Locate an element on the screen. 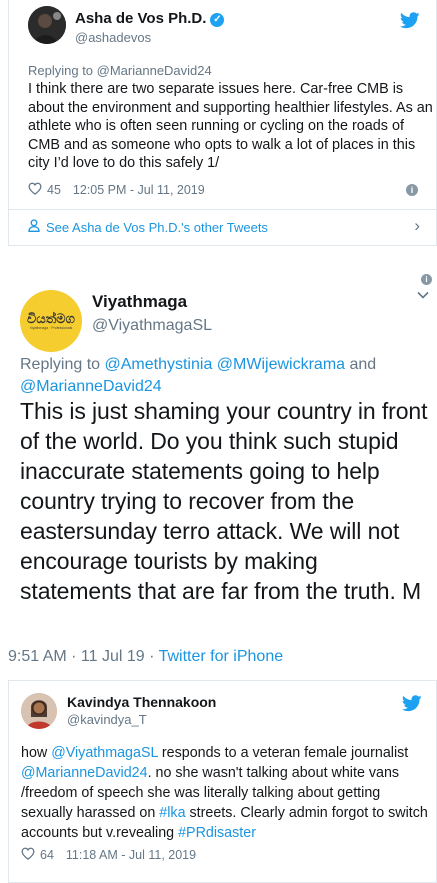  display-name: Asha de Vos Ph.D. ✓ is located at coordinates (150, 18).